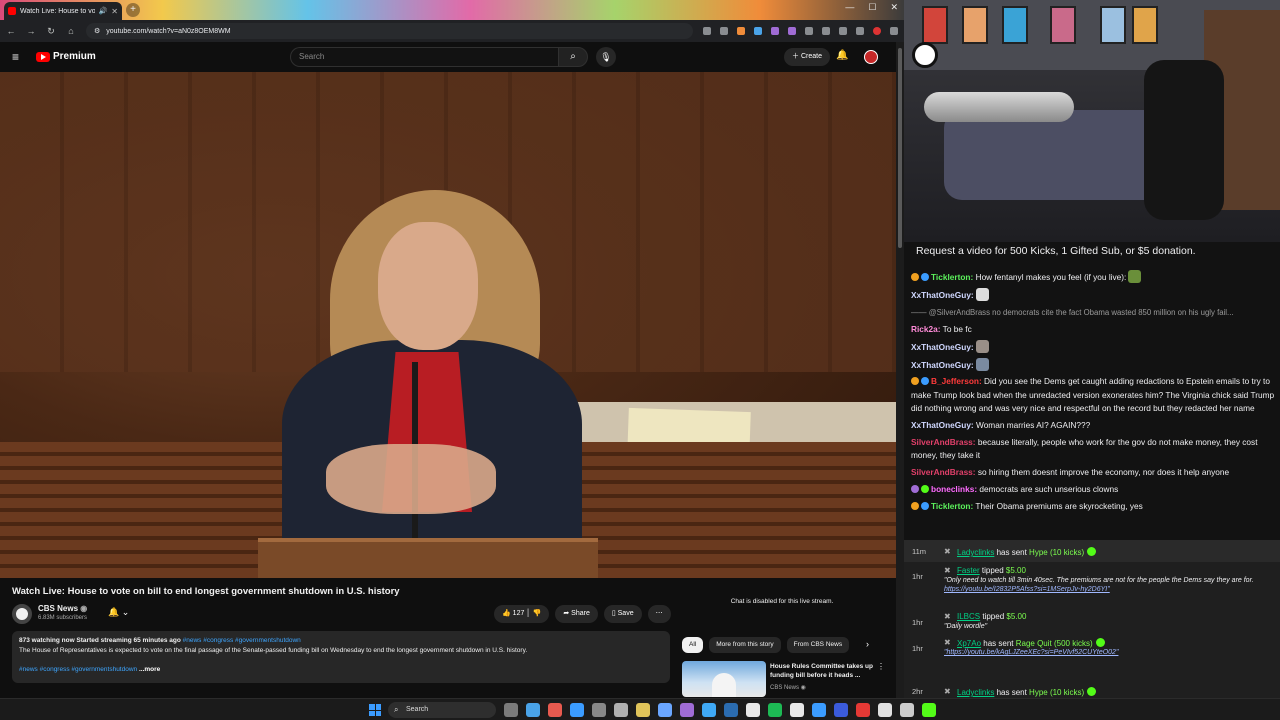  I want to click on create-button: ＋ Create, so click(807, 57).